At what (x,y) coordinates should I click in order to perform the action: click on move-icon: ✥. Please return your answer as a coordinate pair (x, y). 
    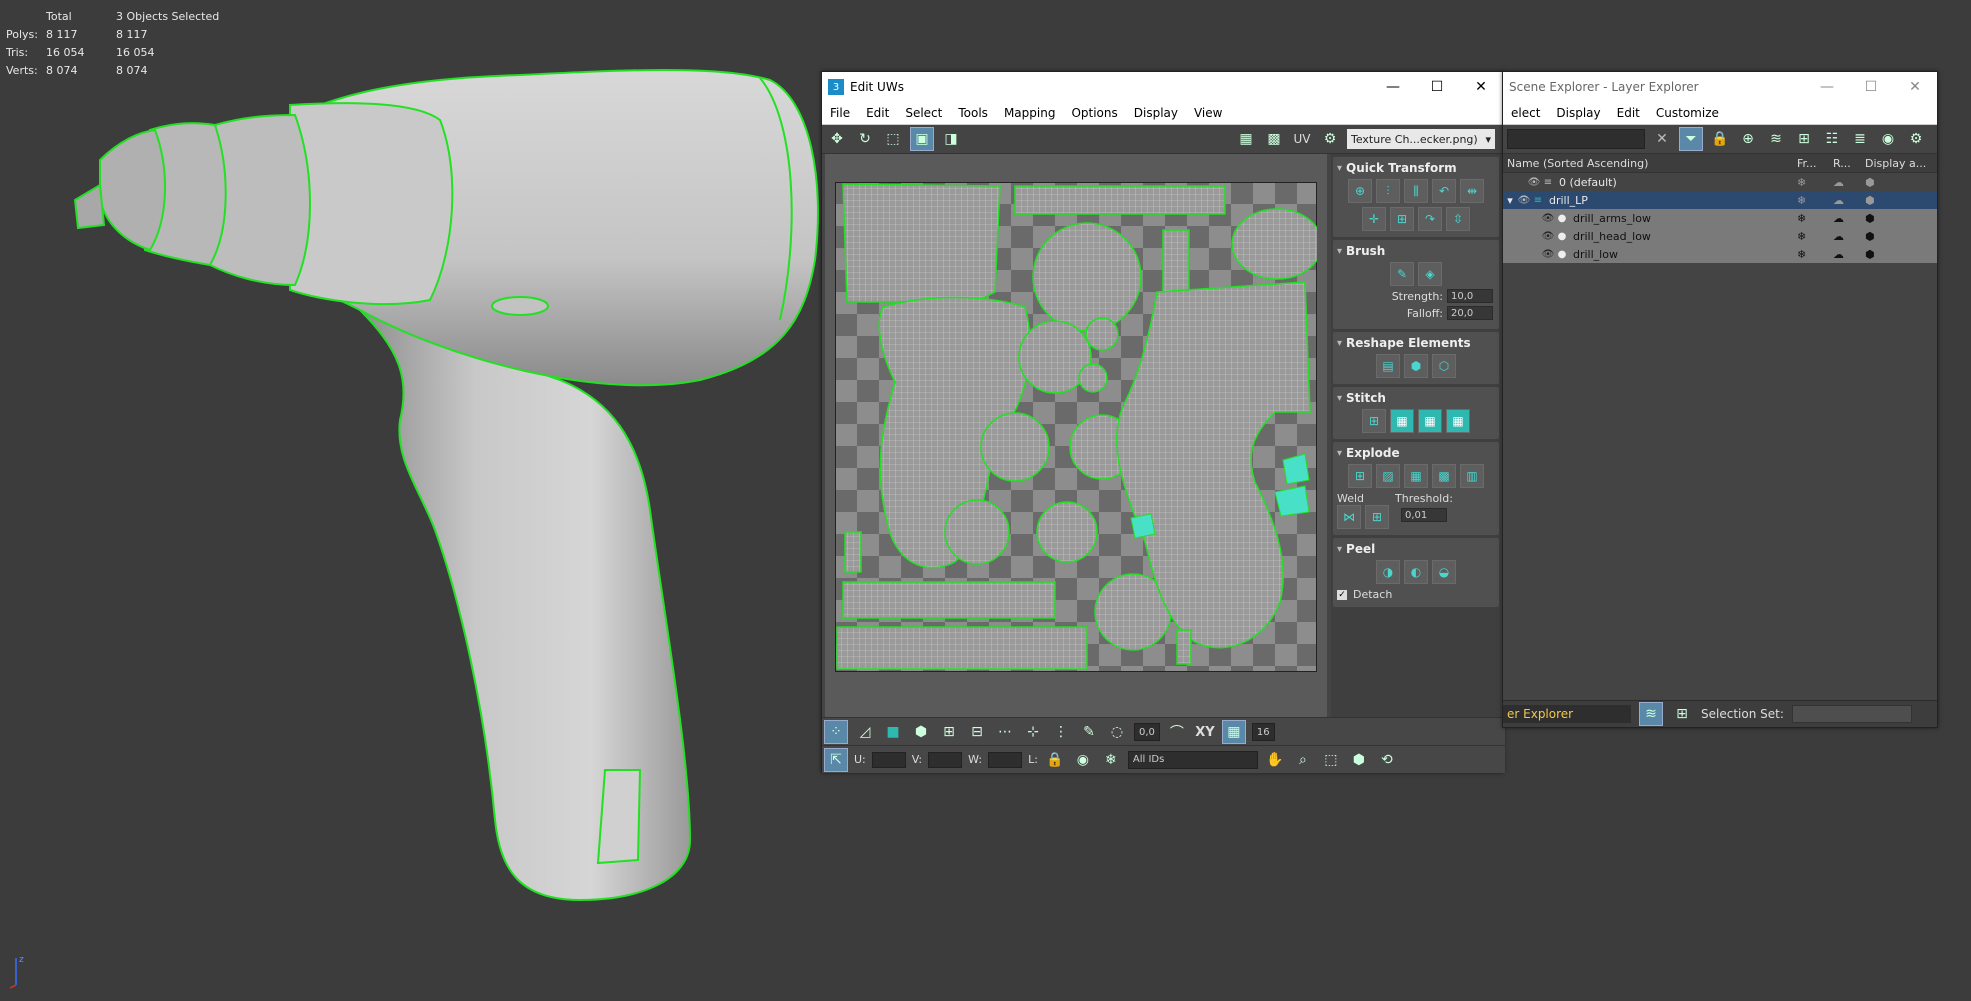
    Looking at the image, I should click on (837, 139).